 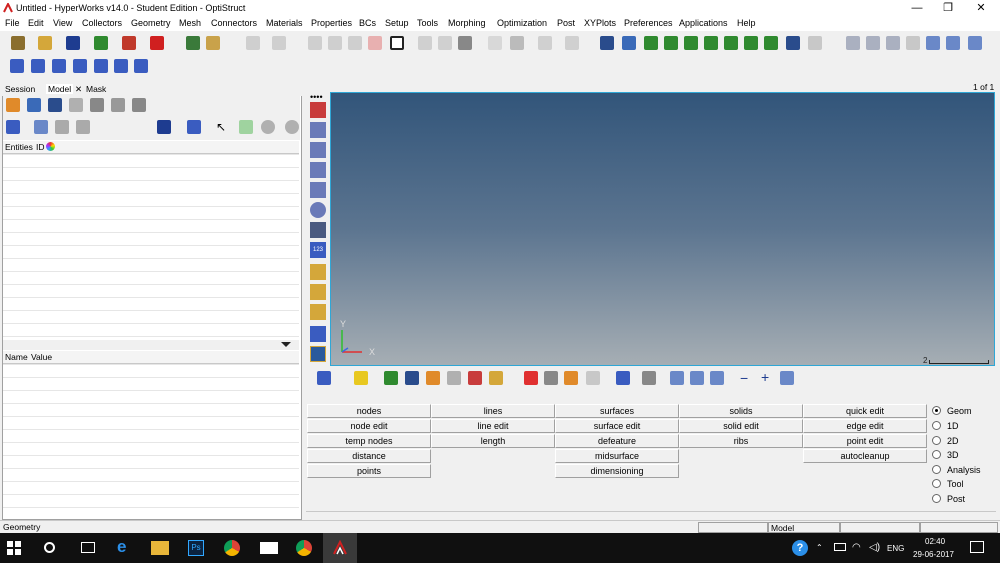 I want to click on previous-icon, so click(x=629, y=43).